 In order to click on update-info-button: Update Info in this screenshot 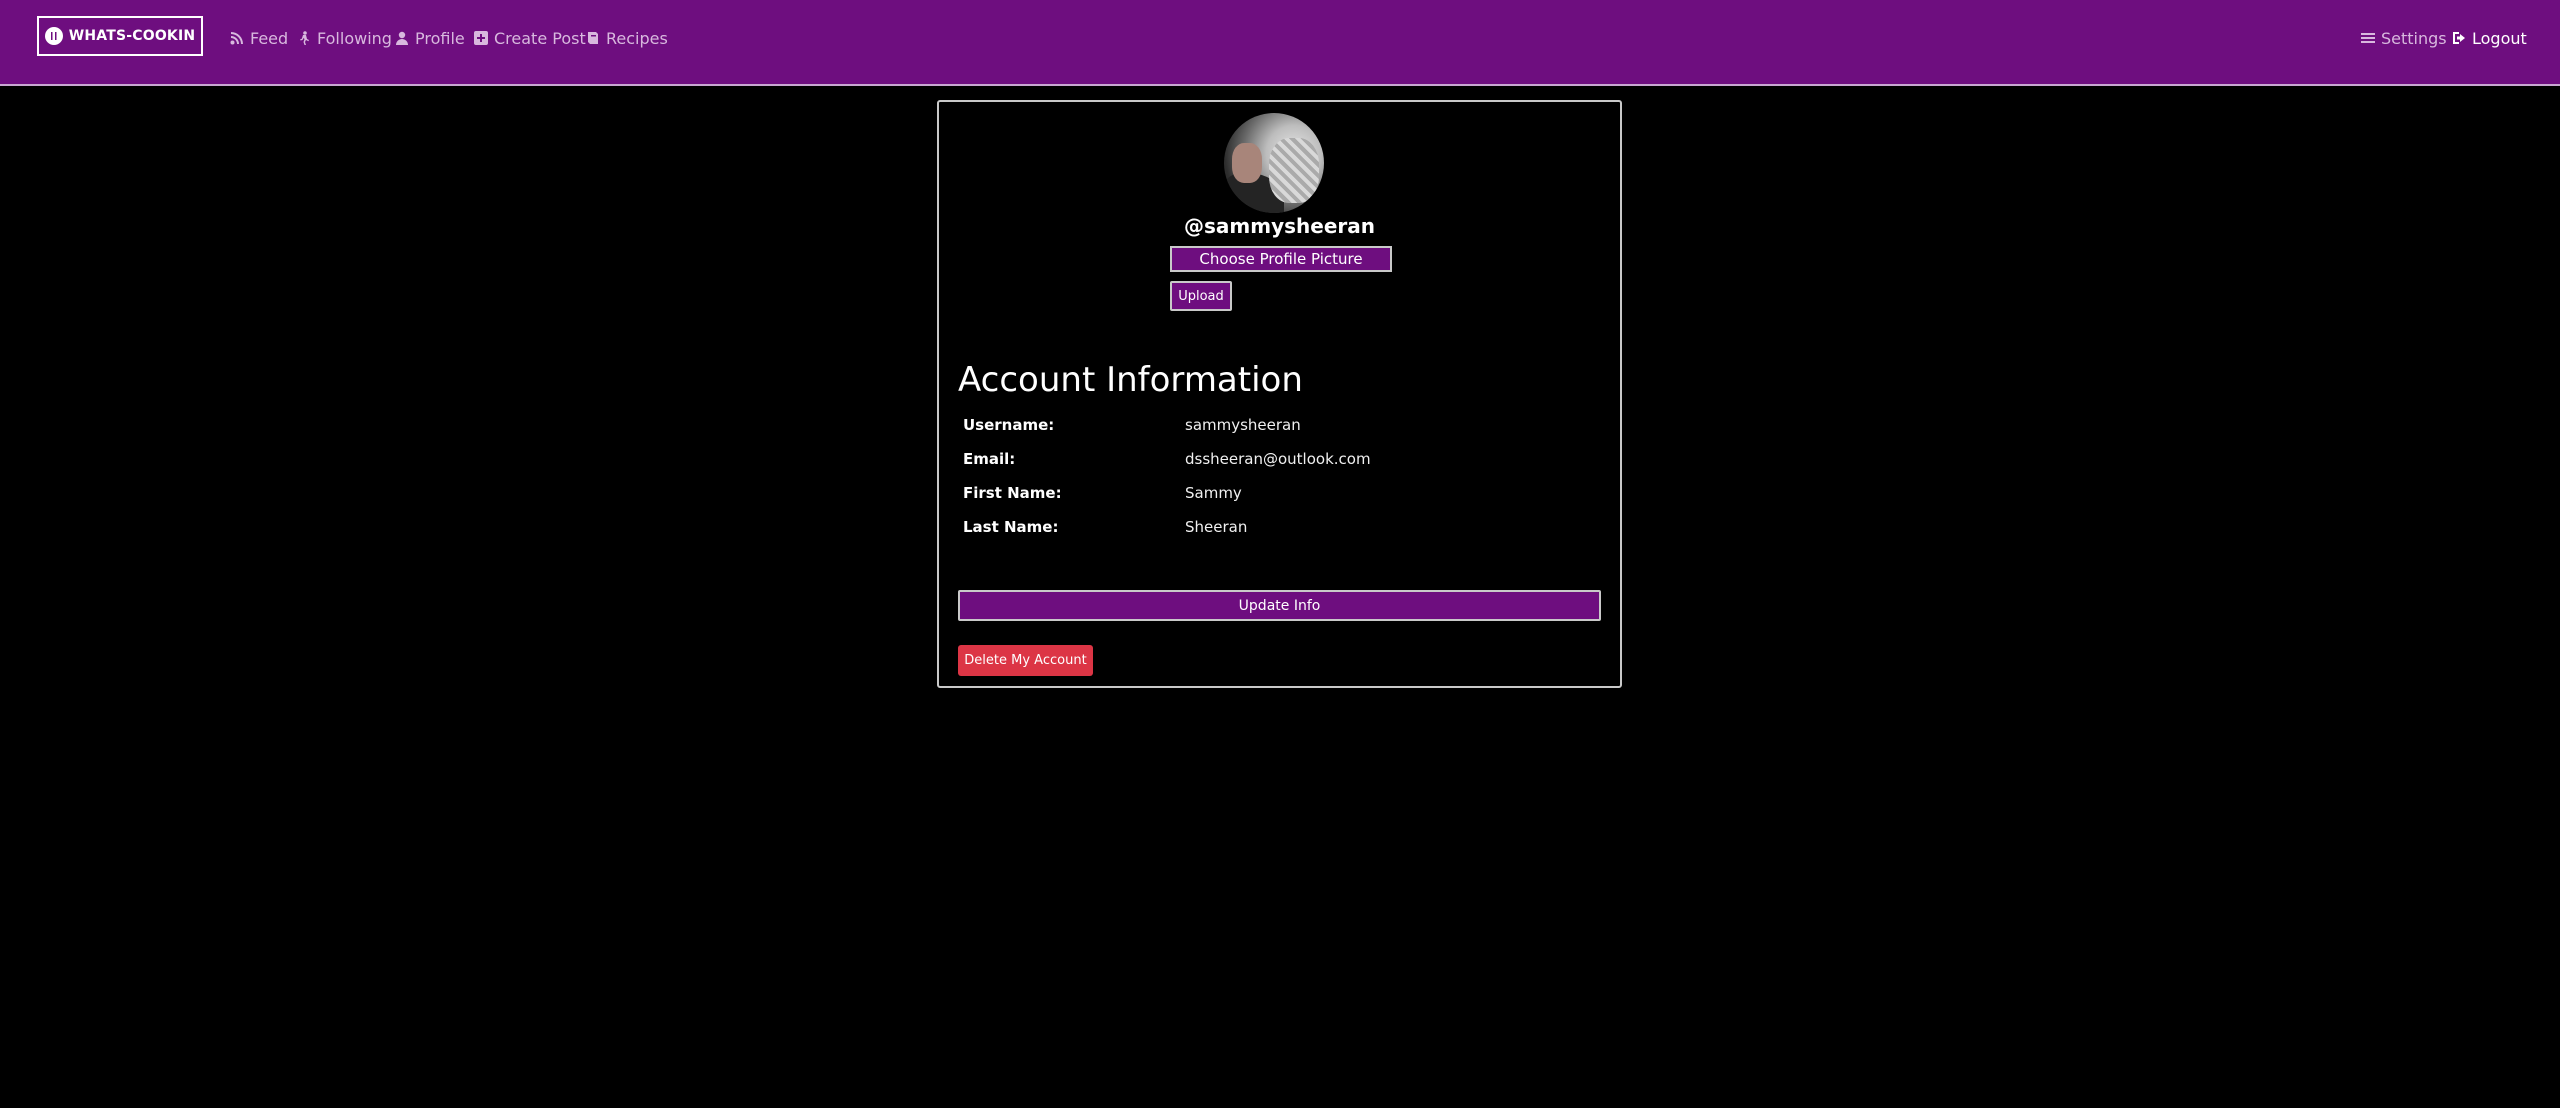, I will do `click(1279, 605)`.